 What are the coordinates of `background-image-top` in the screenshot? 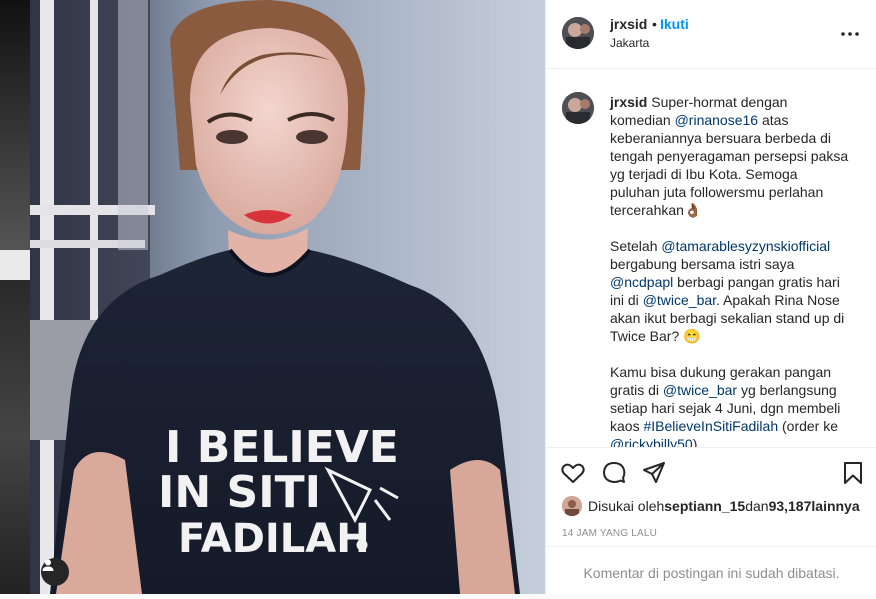 It's located at (15, 125).